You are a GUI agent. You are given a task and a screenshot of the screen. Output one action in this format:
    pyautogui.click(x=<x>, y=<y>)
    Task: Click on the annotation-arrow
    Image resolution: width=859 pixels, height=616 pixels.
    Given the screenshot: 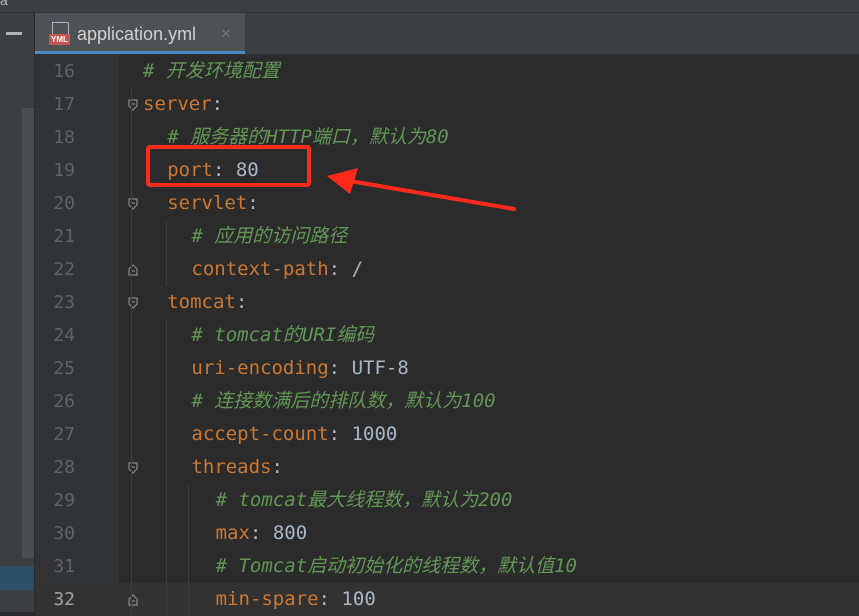 What is the action you would take?
    pyautogui.click(x=421, y=189)
    